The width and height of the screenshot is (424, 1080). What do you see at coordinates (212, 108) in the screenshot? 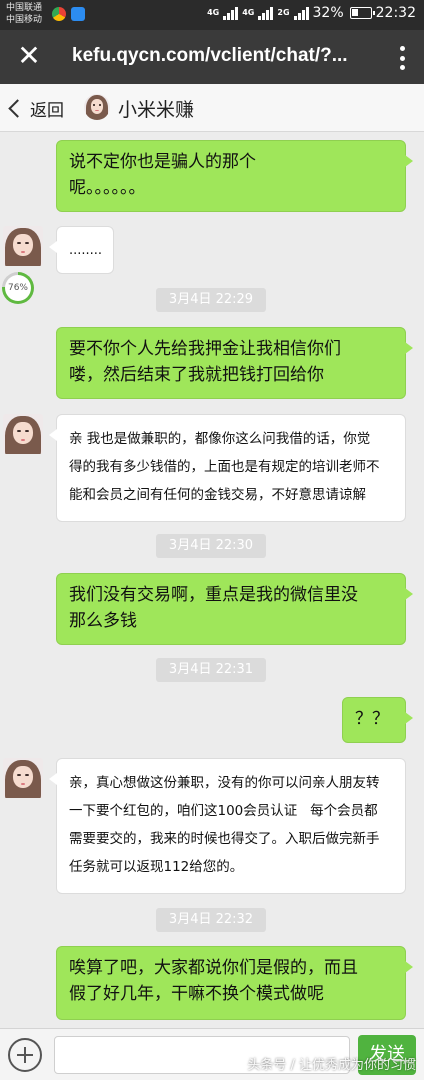
I see `chat-header: 返回 小米米赚` at bounding box center [212, 108].